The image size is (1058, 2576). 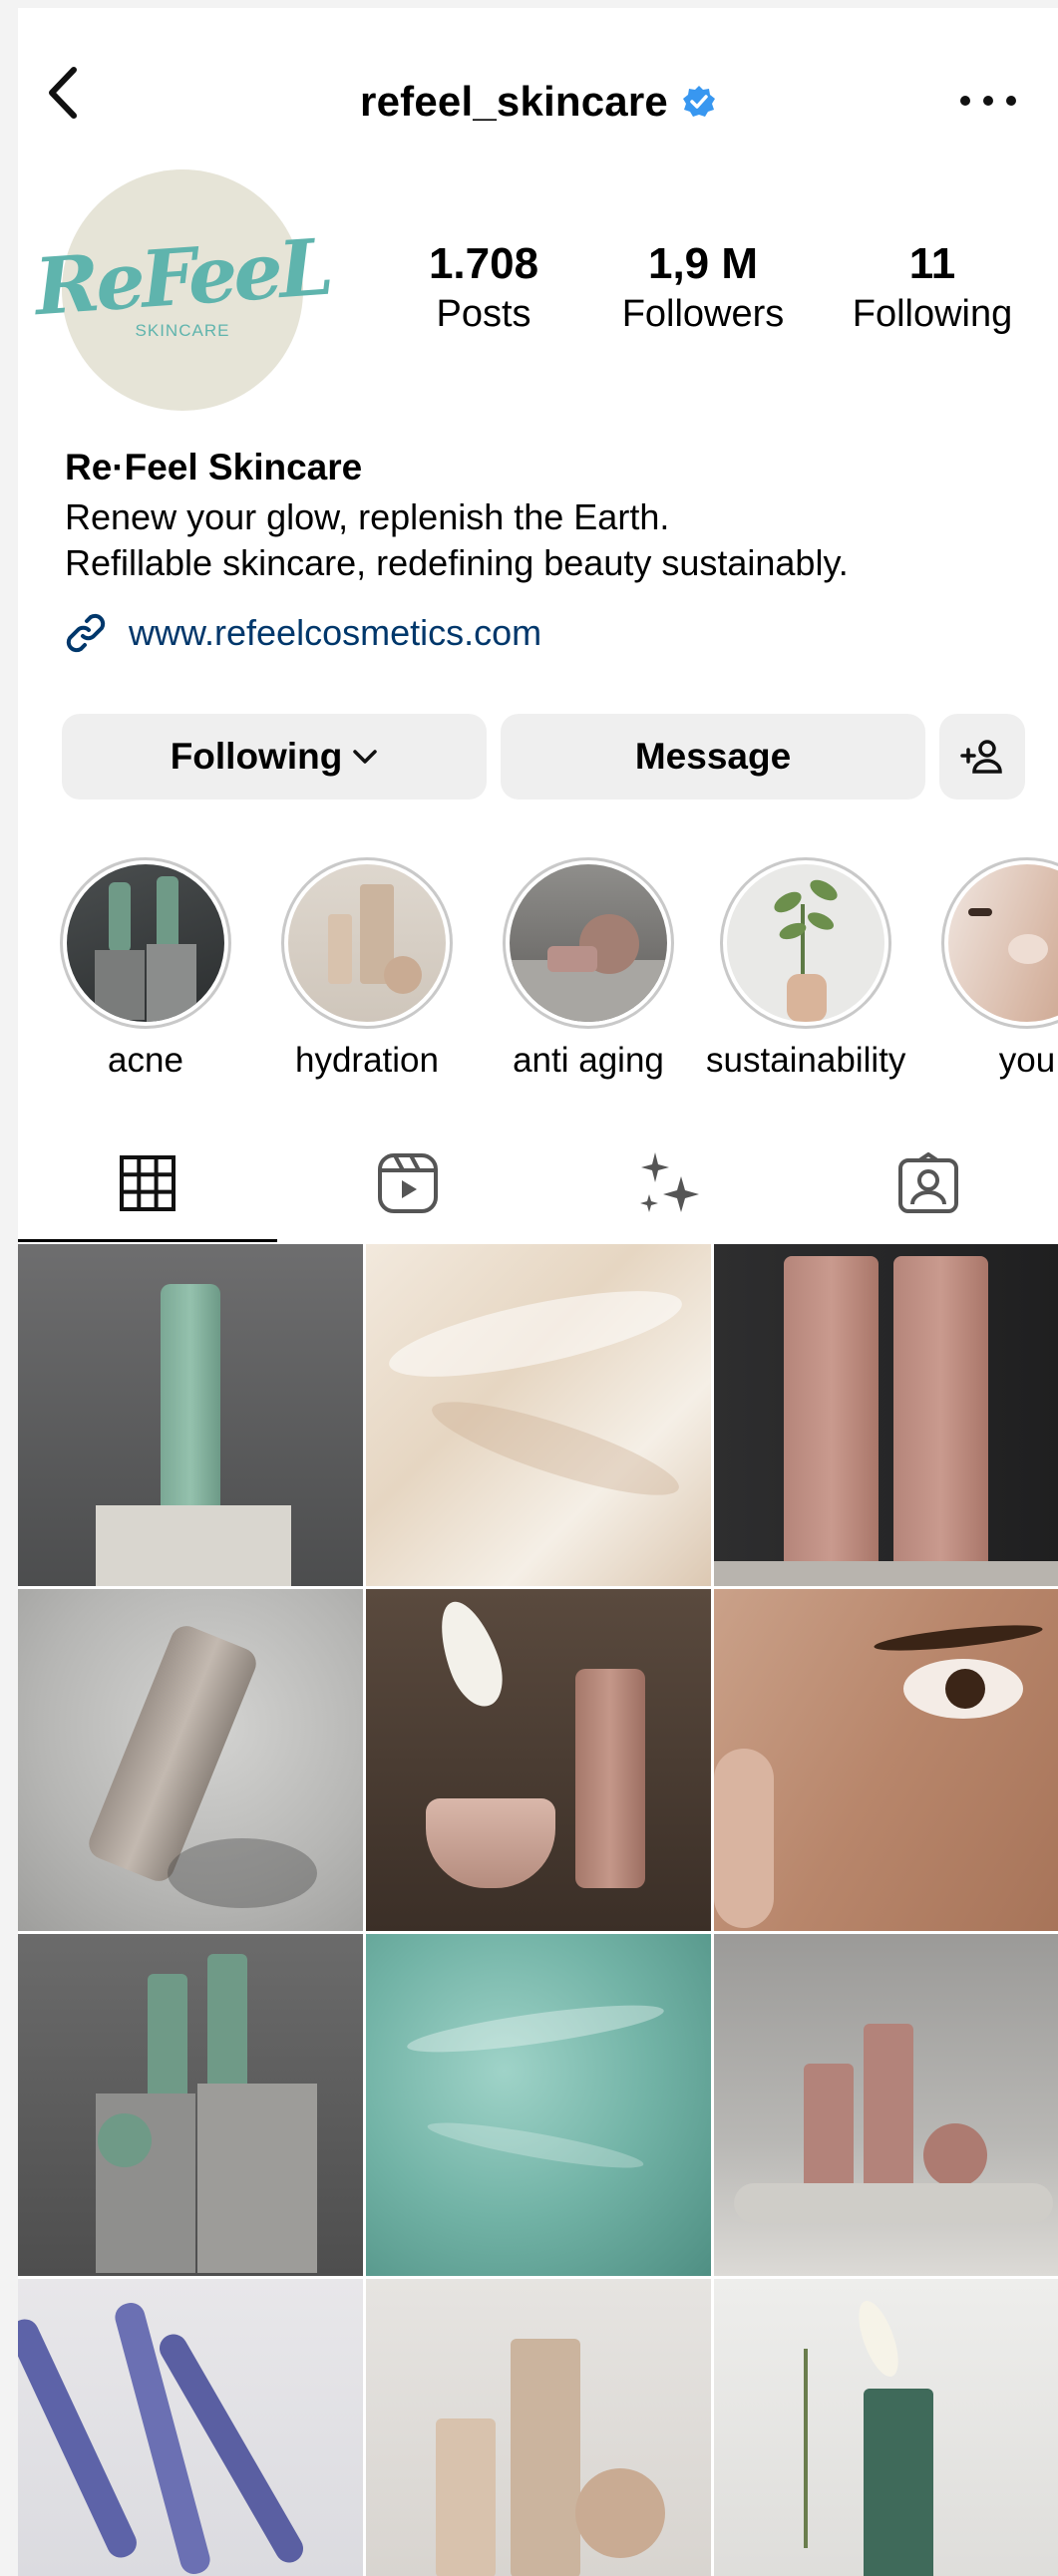 I want to click on brand-logo: ReFeeL, so click(x=182, y=277).